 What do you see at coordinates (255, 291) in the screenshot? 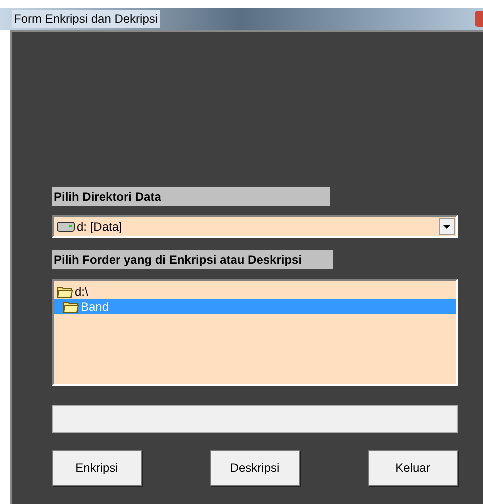
I see `folder-item: d:\` at bounding box center [255, 291].